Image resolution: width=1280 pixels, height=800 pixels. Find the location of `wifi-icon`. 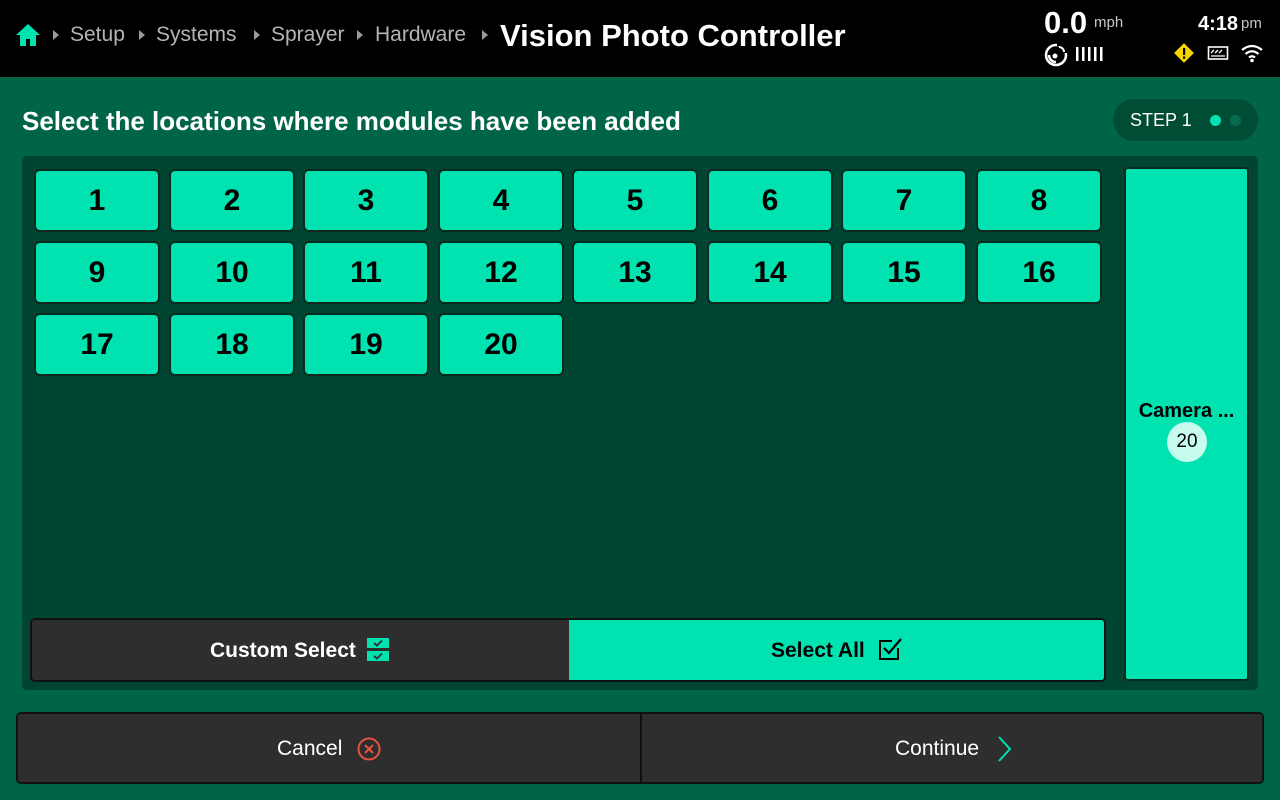

wifi-icon is located at coordinates (1252, 53).